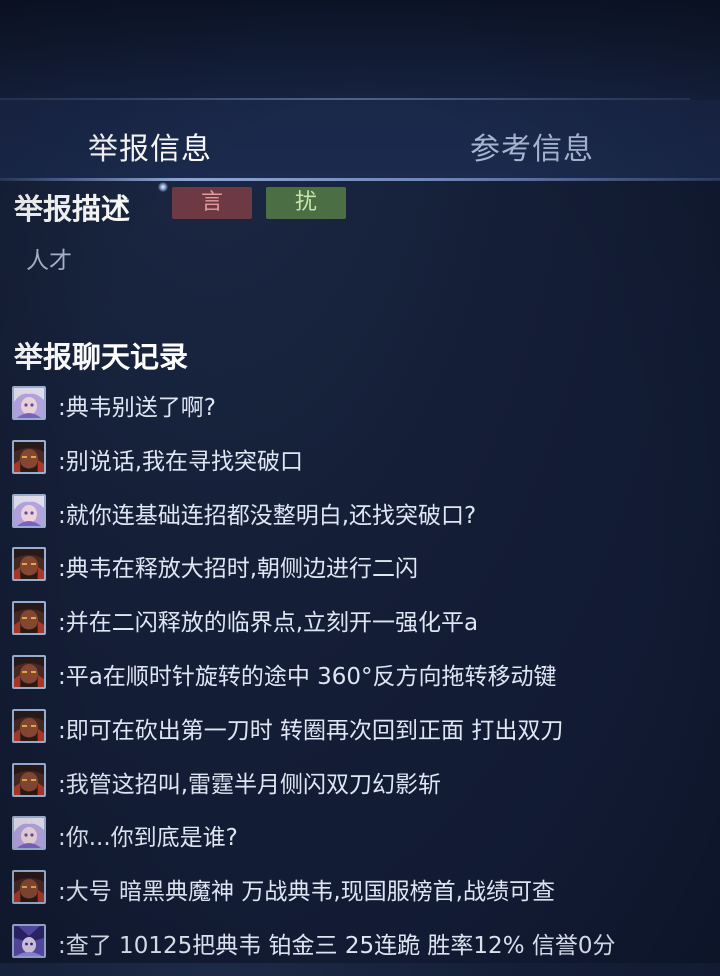 The width and height of the screenshot is (720, 976). I want to click on chat-message-text: :查了 10125把典韦 铂金三 25连跪 胜率12% 信誉0分, so click(337, 945).